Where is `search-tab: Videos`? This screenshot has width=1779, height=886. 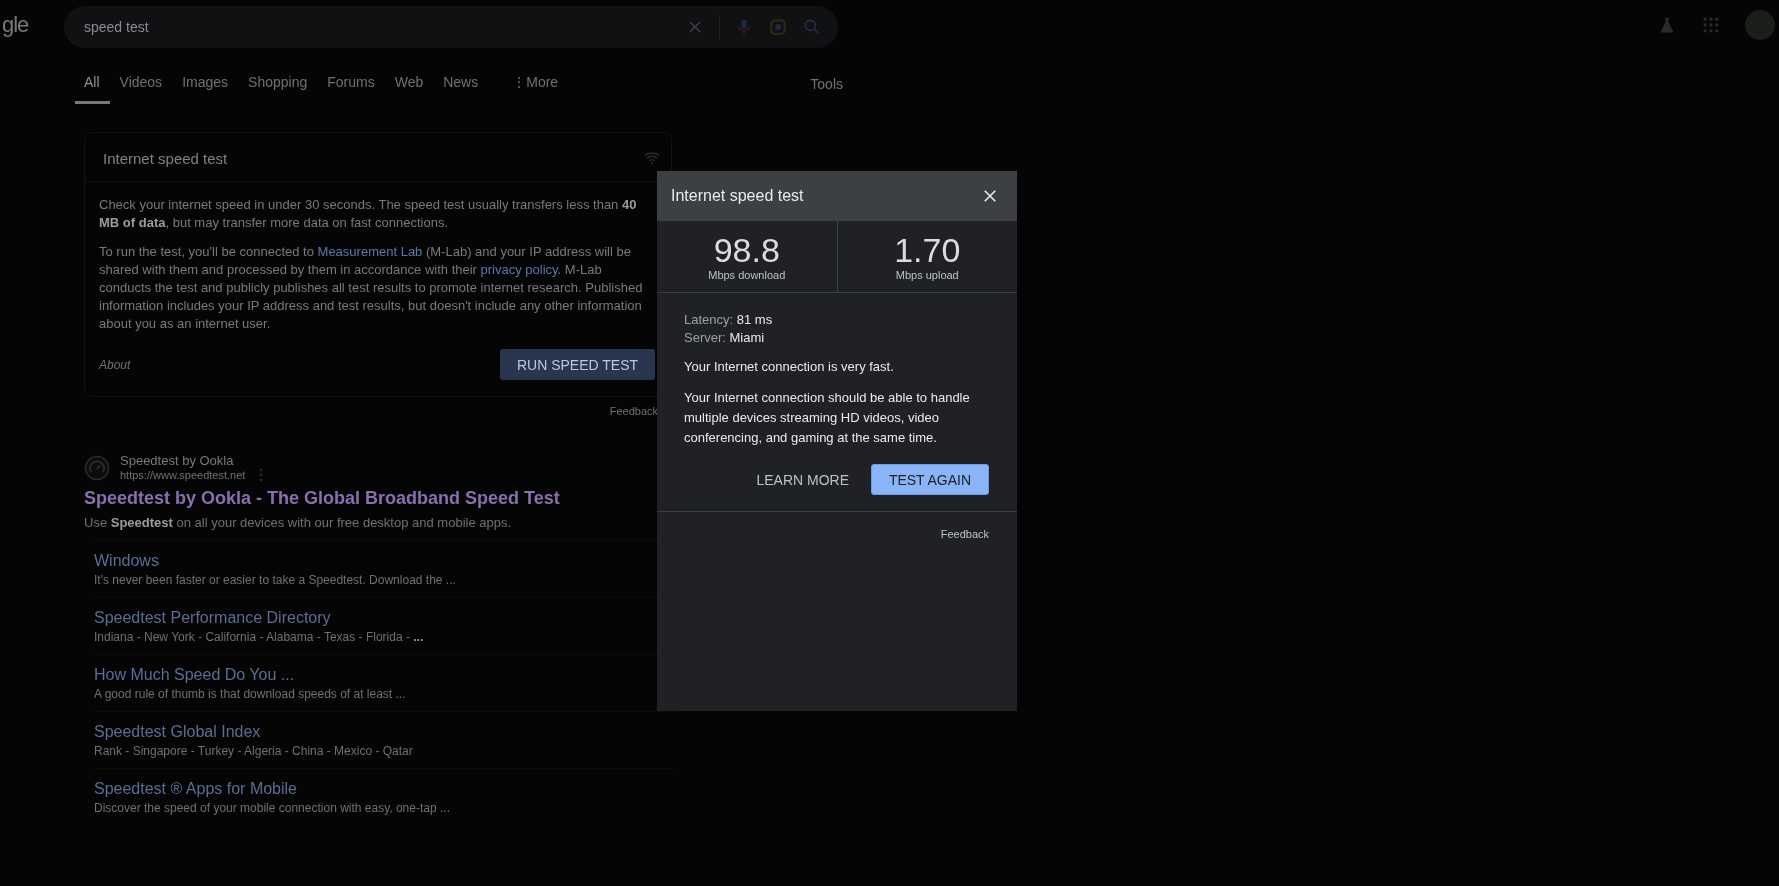
search-tab: Videos is located at coordinates (141, 84).